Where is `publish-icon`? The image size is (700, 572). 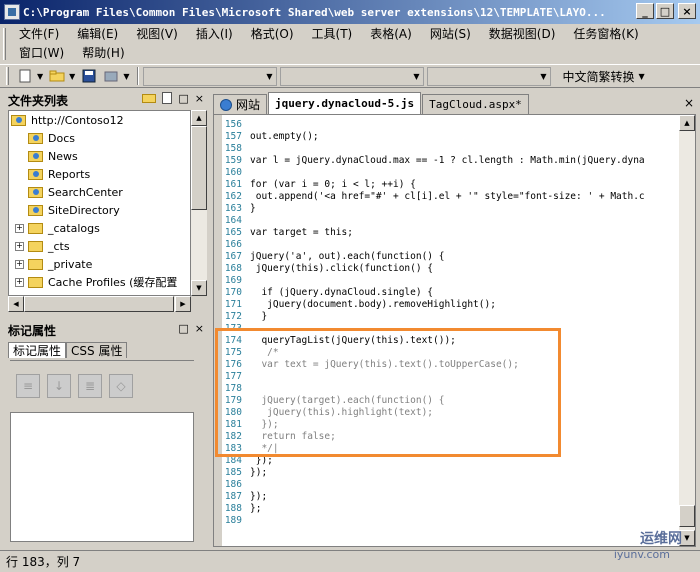
publish-icon is located at coordinates (111, 76).